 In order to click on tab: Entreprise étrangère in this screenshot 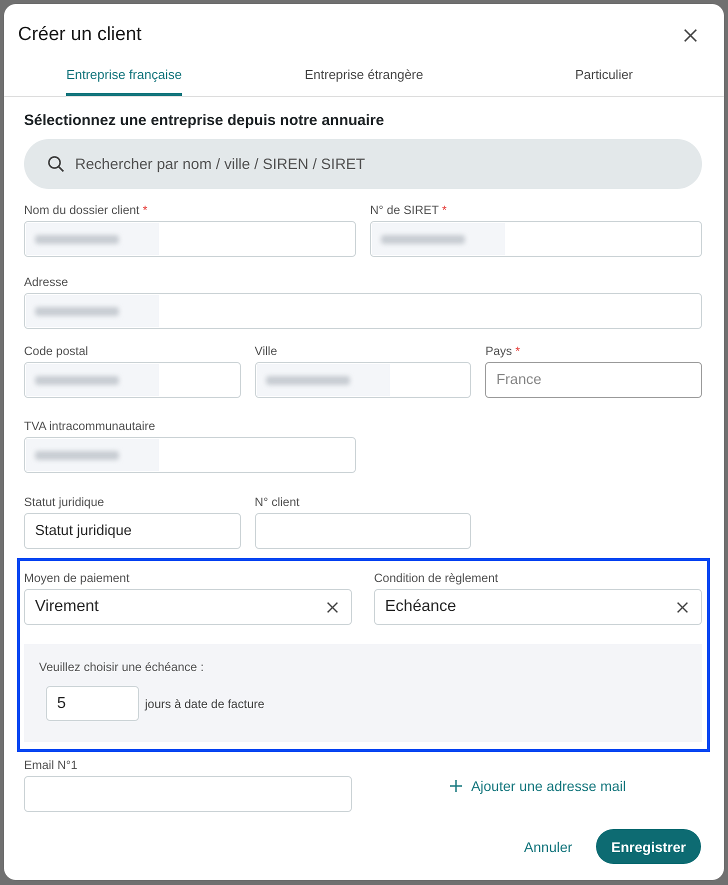, I will do `click(364, 76)`.